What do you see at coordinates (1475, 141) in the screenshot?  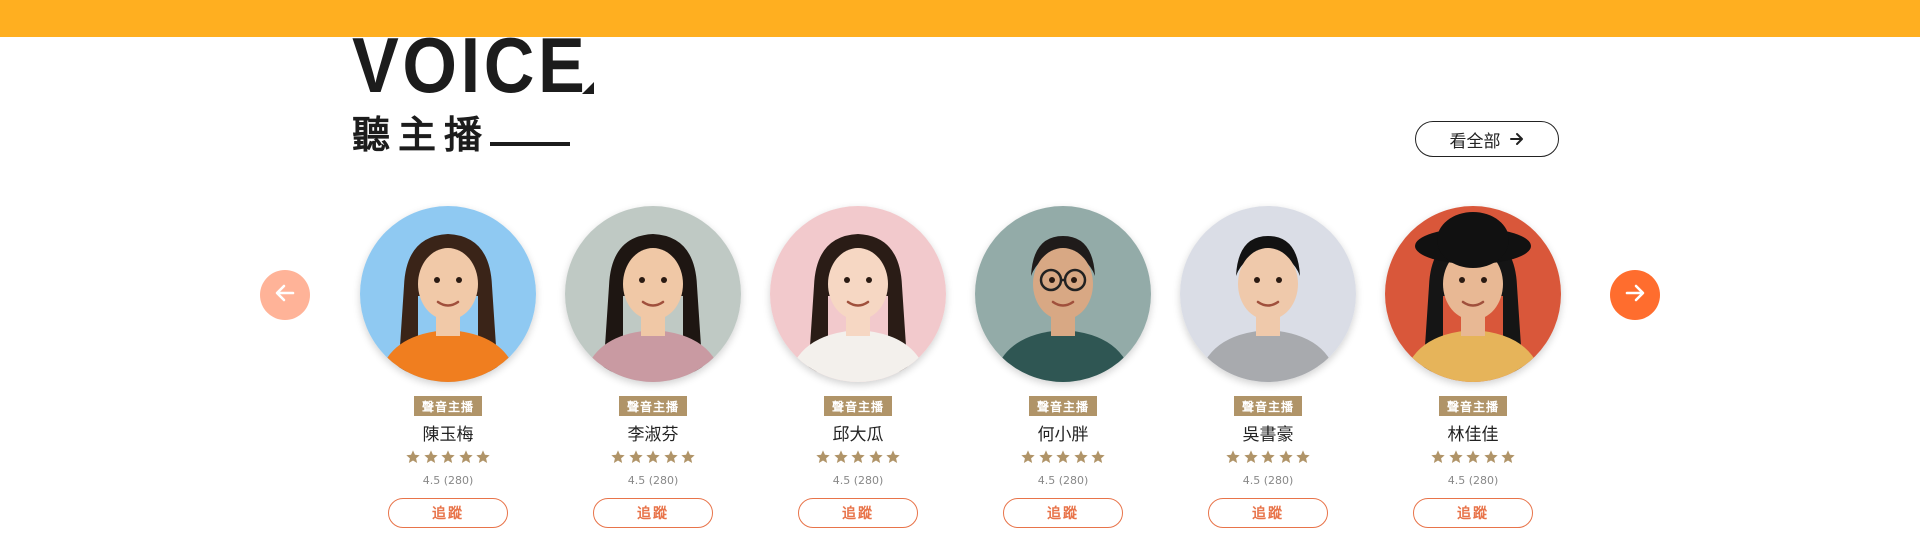 I see `view-all-label: 看全部` at bounding box center [1475, 141].